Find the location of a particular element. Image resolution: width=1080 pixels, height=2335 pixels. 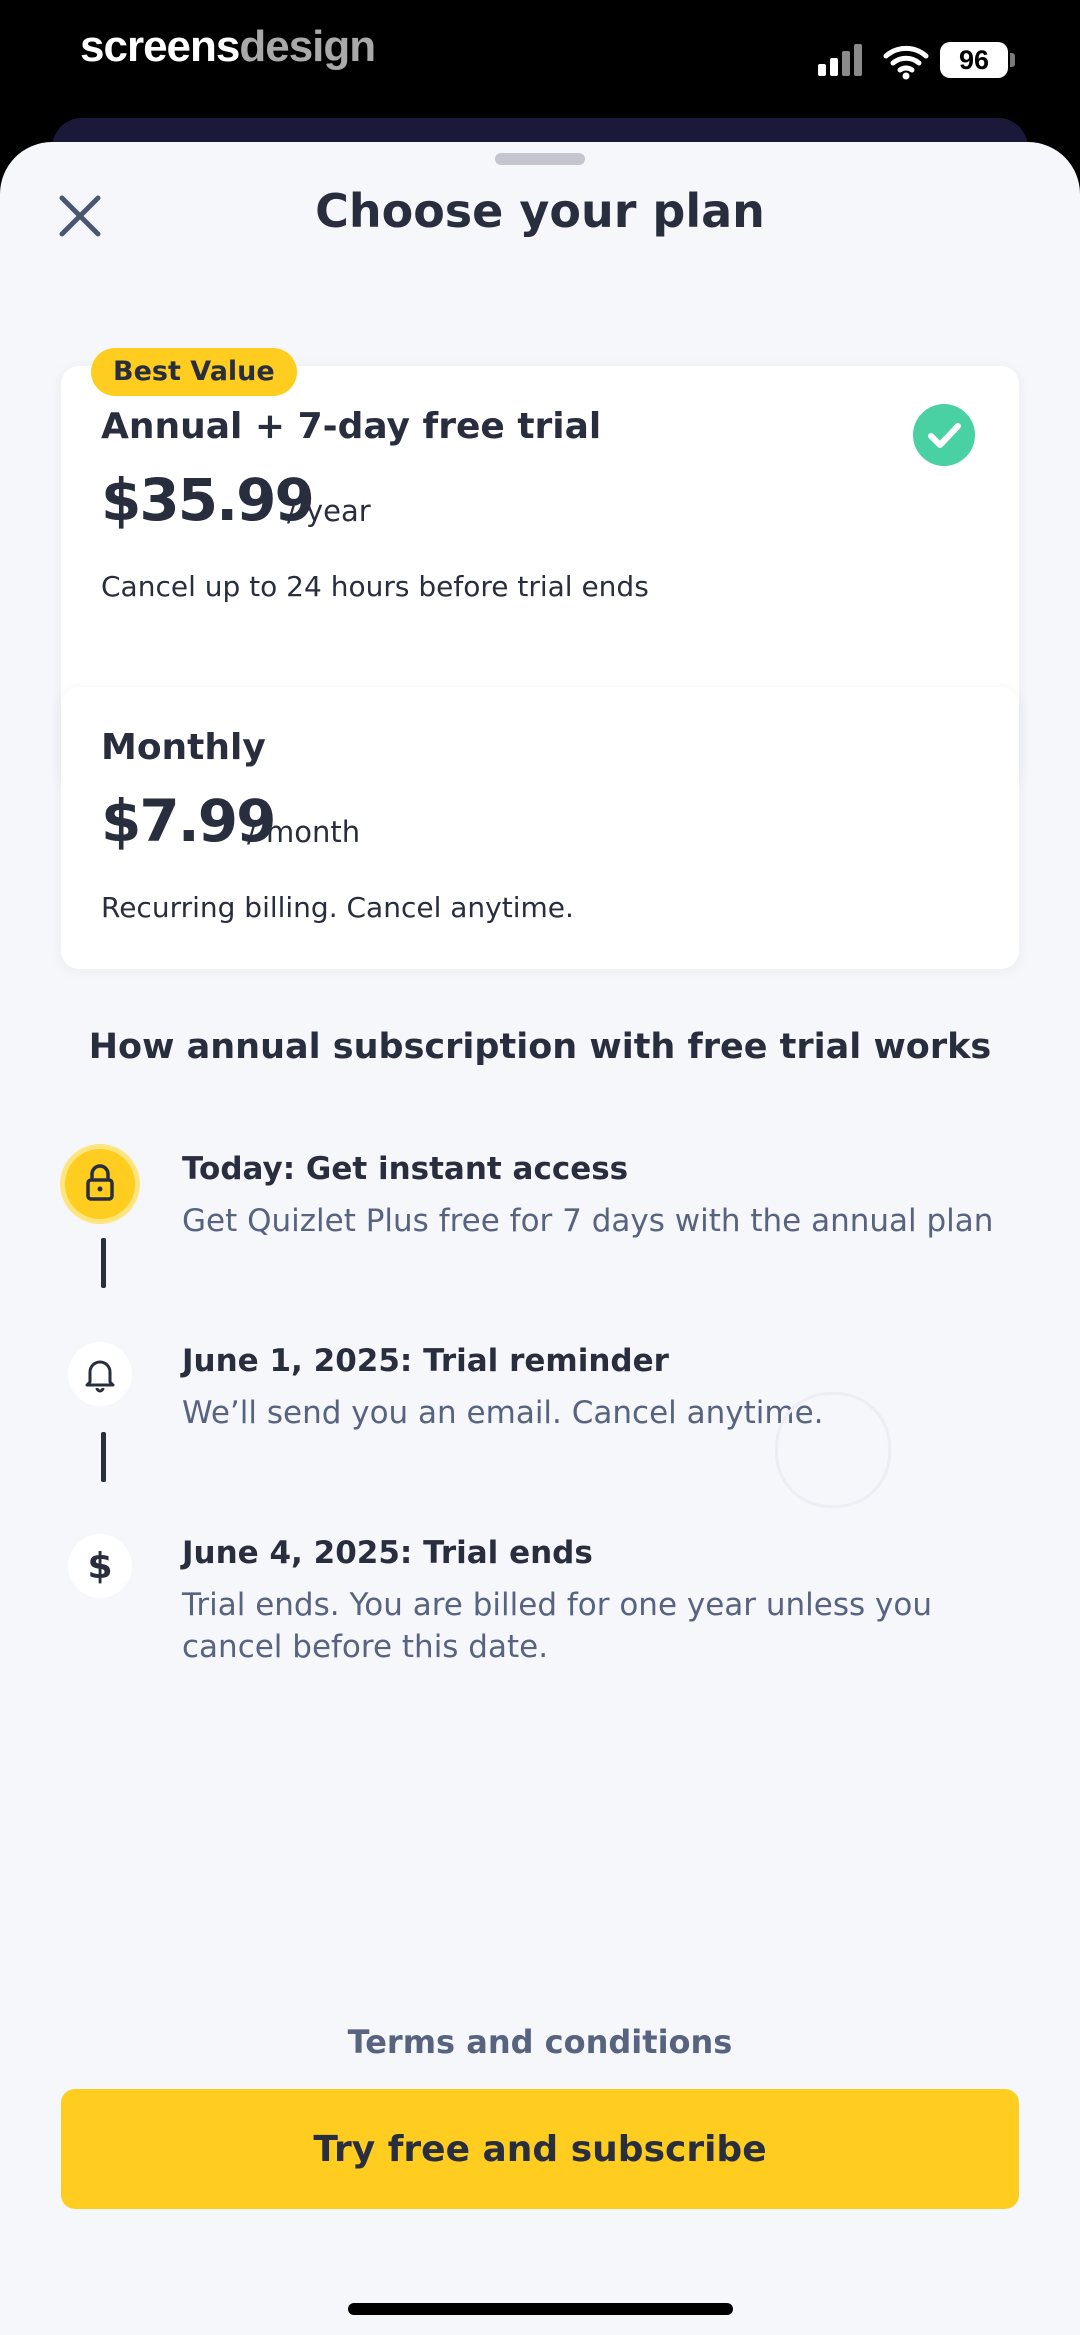

bell-icon is located at coordinates (100, 1374).